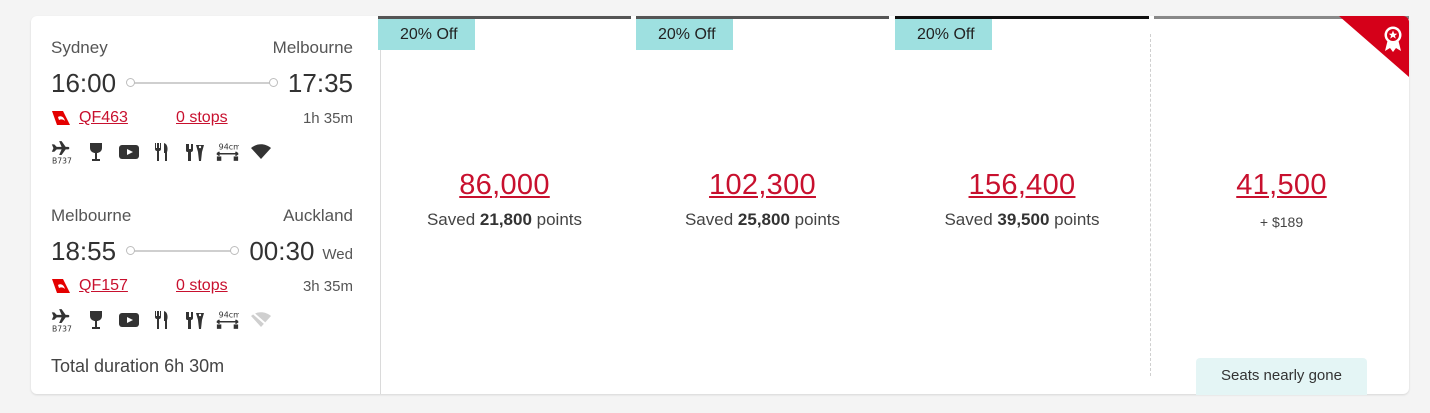  I want to click on seats-nearly-gone-badge: Seats nearly gone, so click(1281, 376).